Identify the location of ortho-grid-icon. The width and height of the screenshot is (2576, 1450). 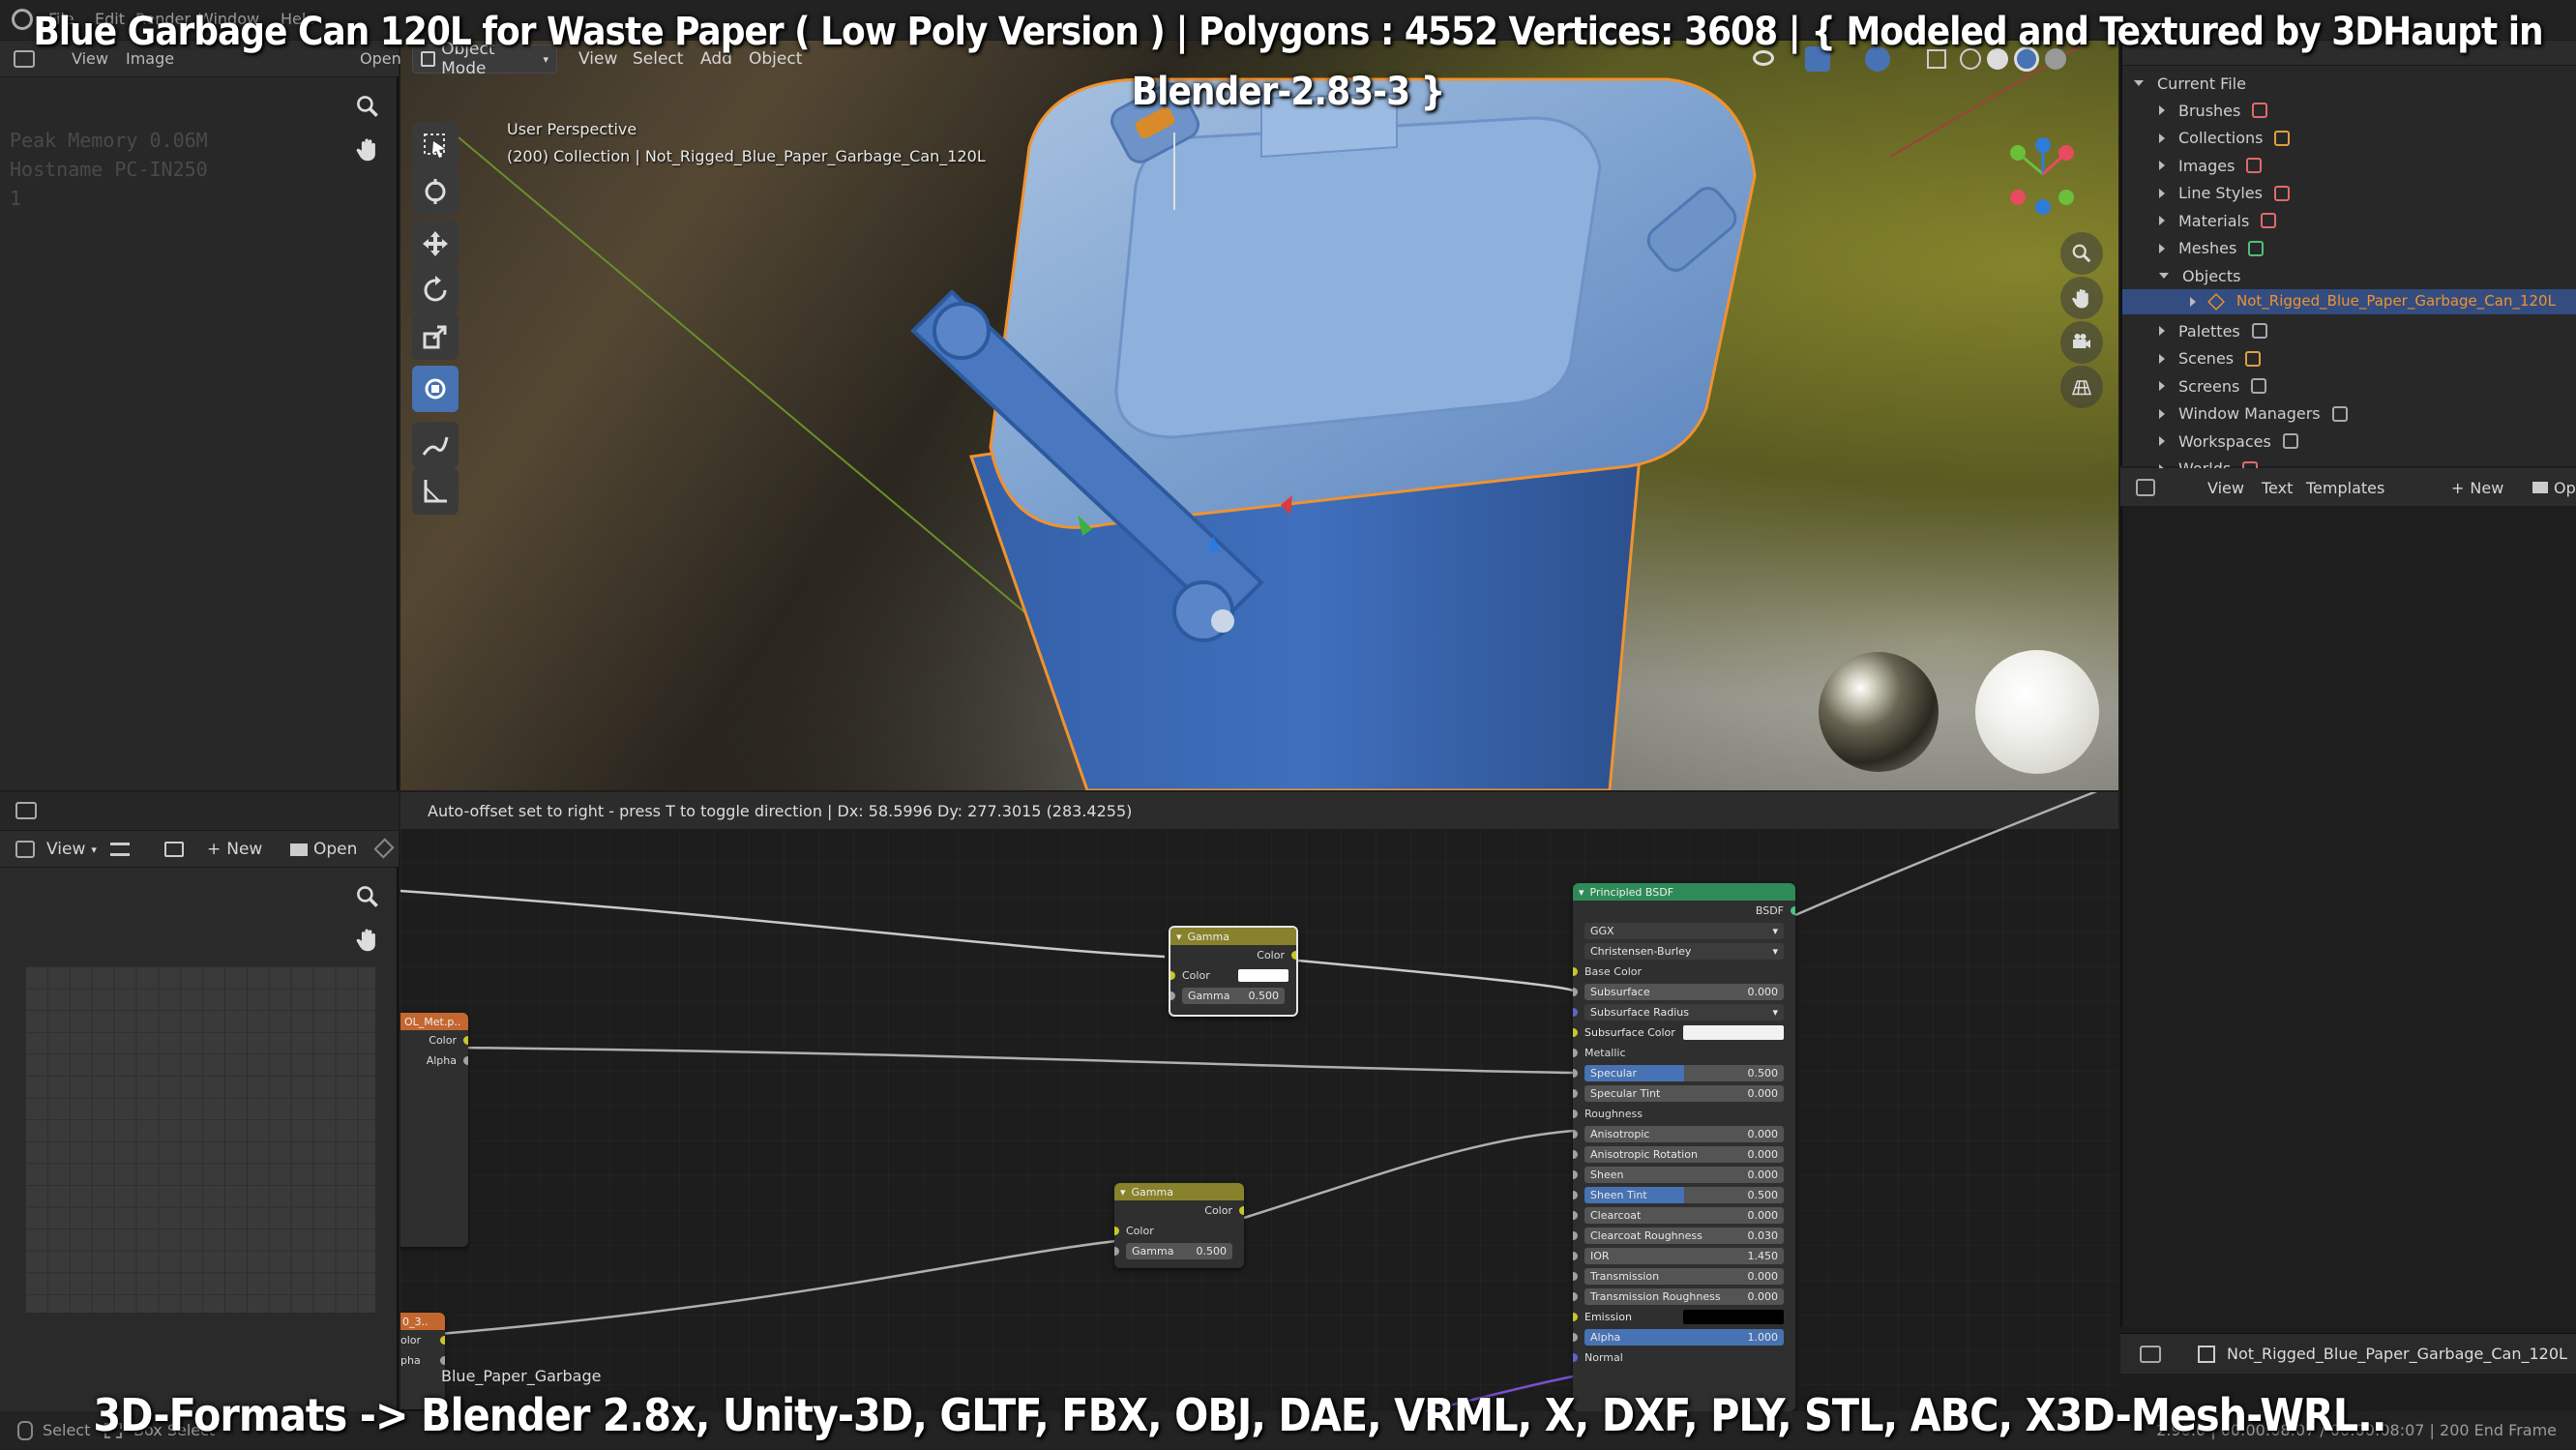
(2082, 387).